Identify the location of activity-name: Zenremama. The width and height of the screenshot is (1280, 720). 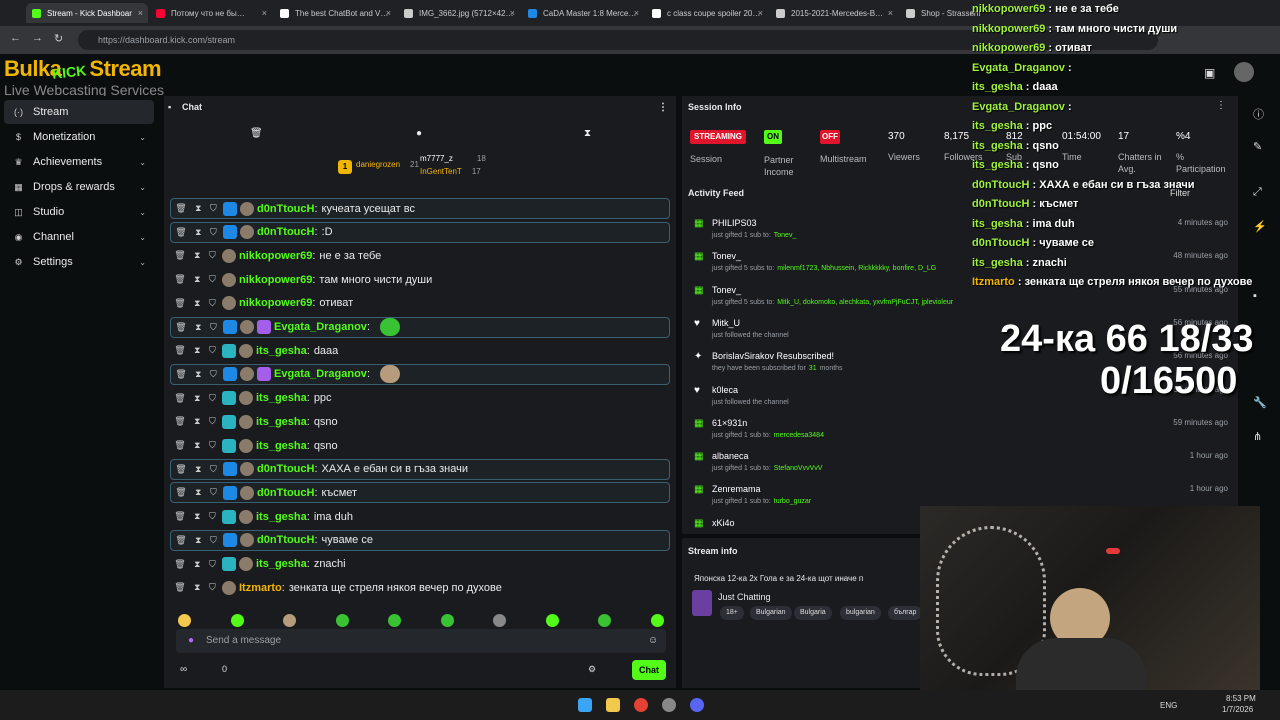
(736, 489).